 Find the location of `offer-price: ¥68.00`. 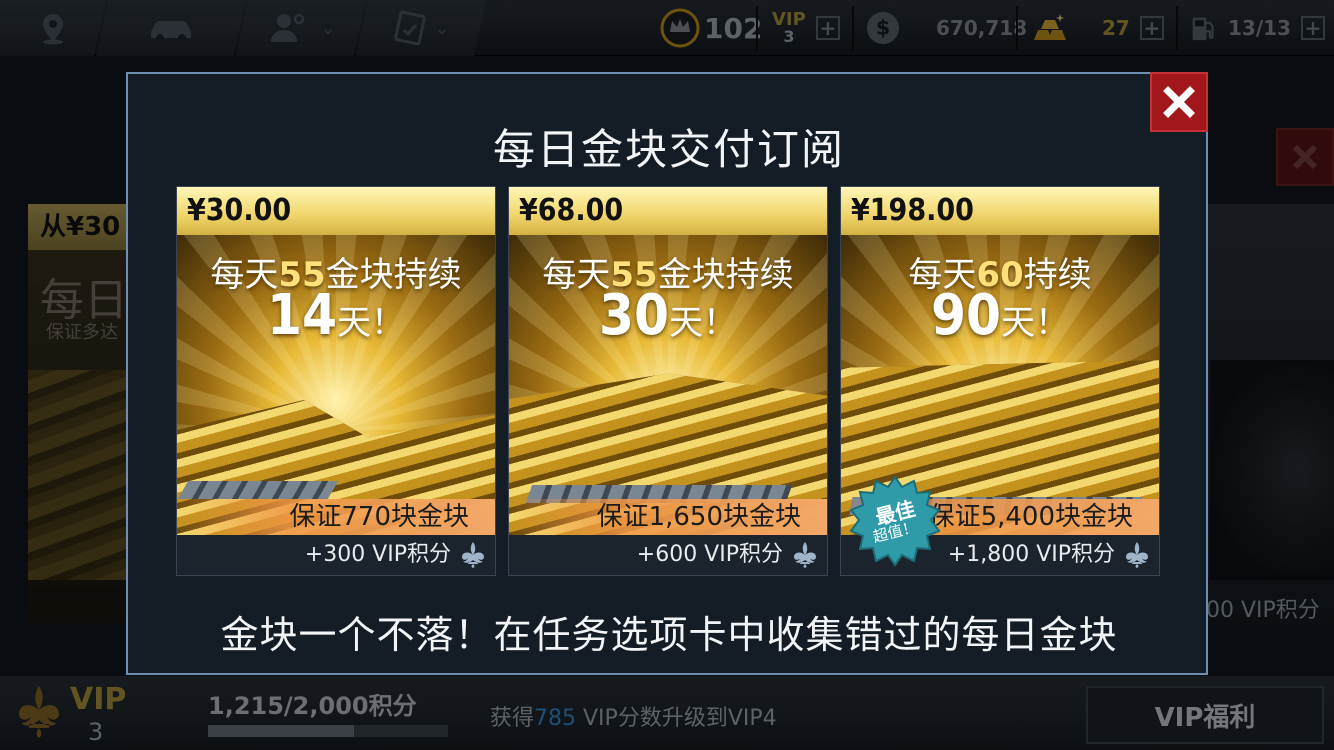

offer-price: ¥68.00 is located at coordinates (668, 211).